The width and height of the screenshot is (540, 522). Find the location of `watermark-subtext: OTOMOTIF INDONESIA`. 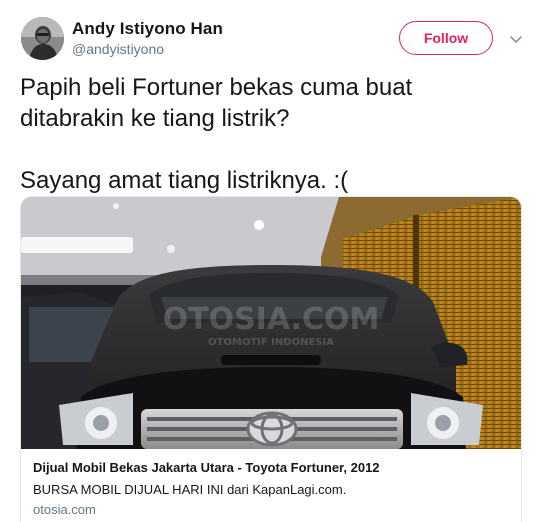

watermark-subtext: OTOMOTIF INDONESIA is located at coordinates (271, 342).